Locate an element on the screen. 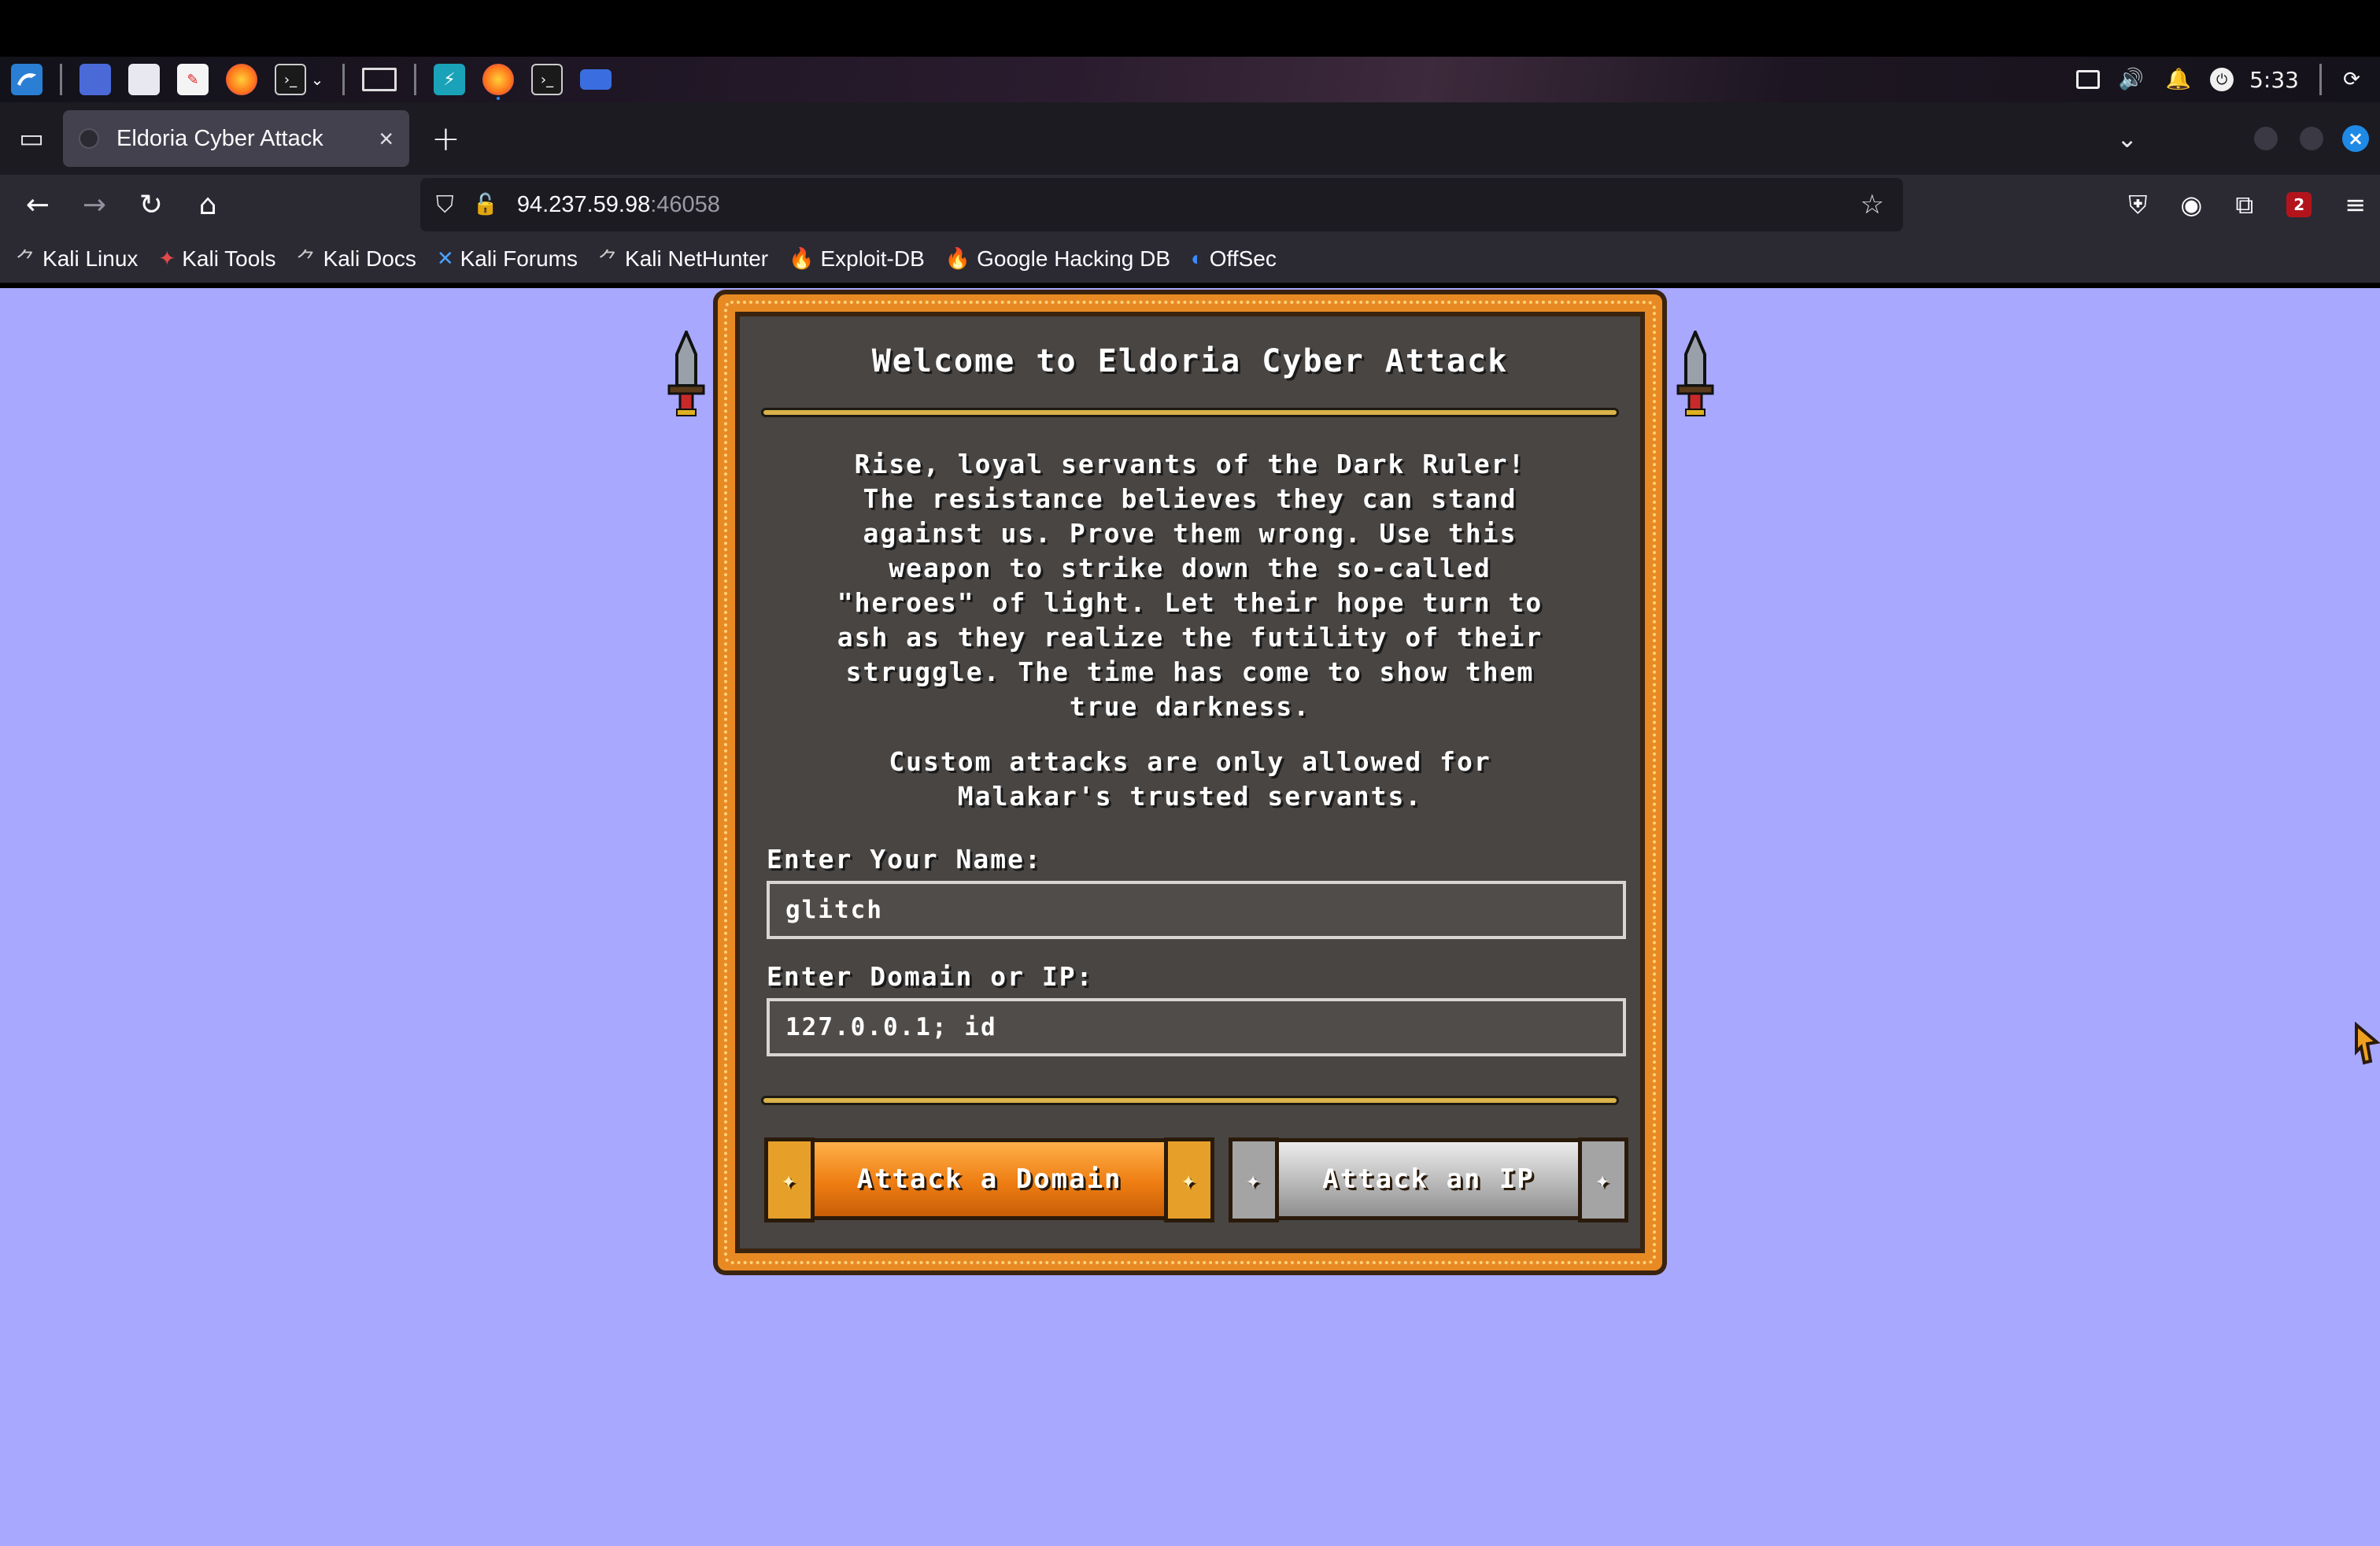 The image size is (2380, 1546). attack-domain-button: ✦ Attack a Domain ✦ is located at coordinates (989, 1179).